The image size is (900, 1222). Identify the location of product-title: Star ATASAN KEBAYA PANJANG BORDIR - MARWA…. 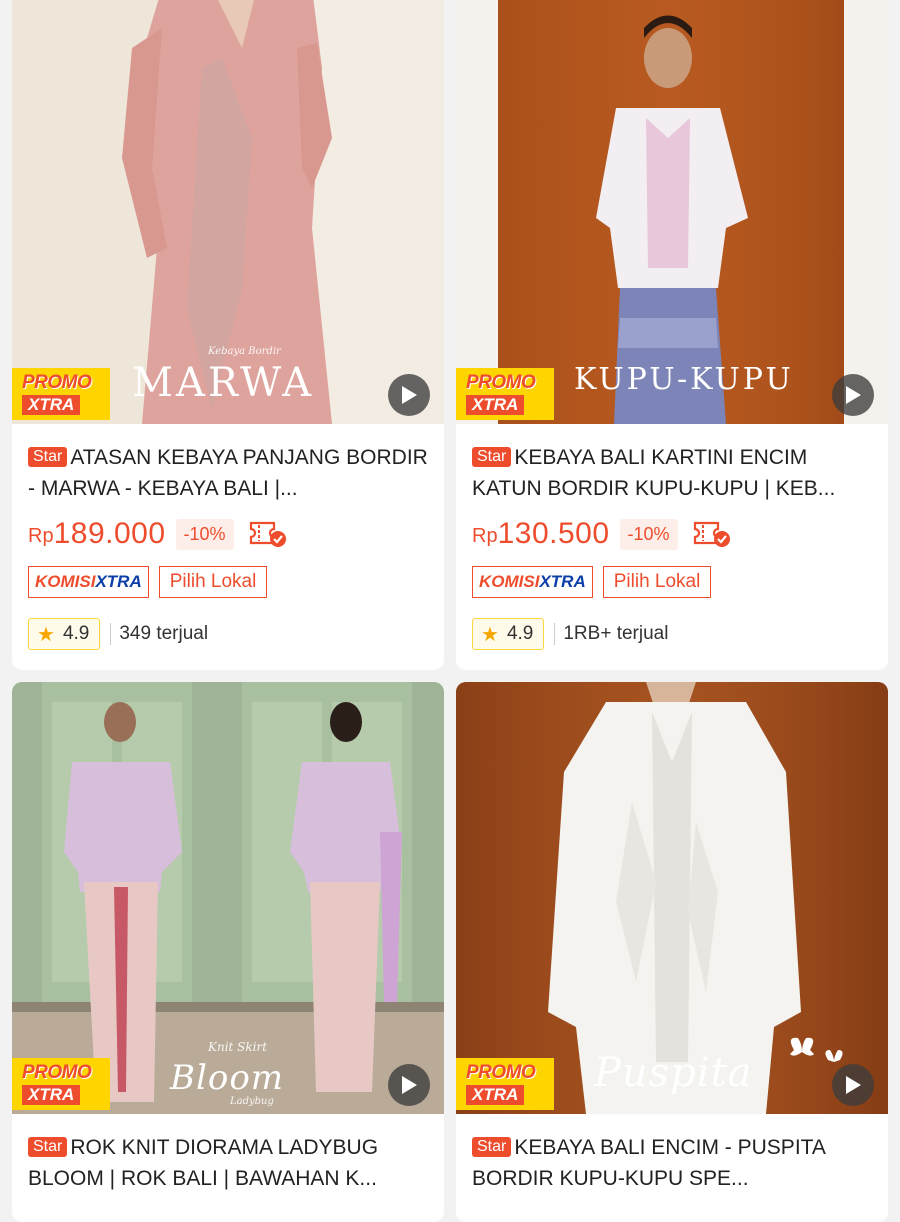
(228, 473).